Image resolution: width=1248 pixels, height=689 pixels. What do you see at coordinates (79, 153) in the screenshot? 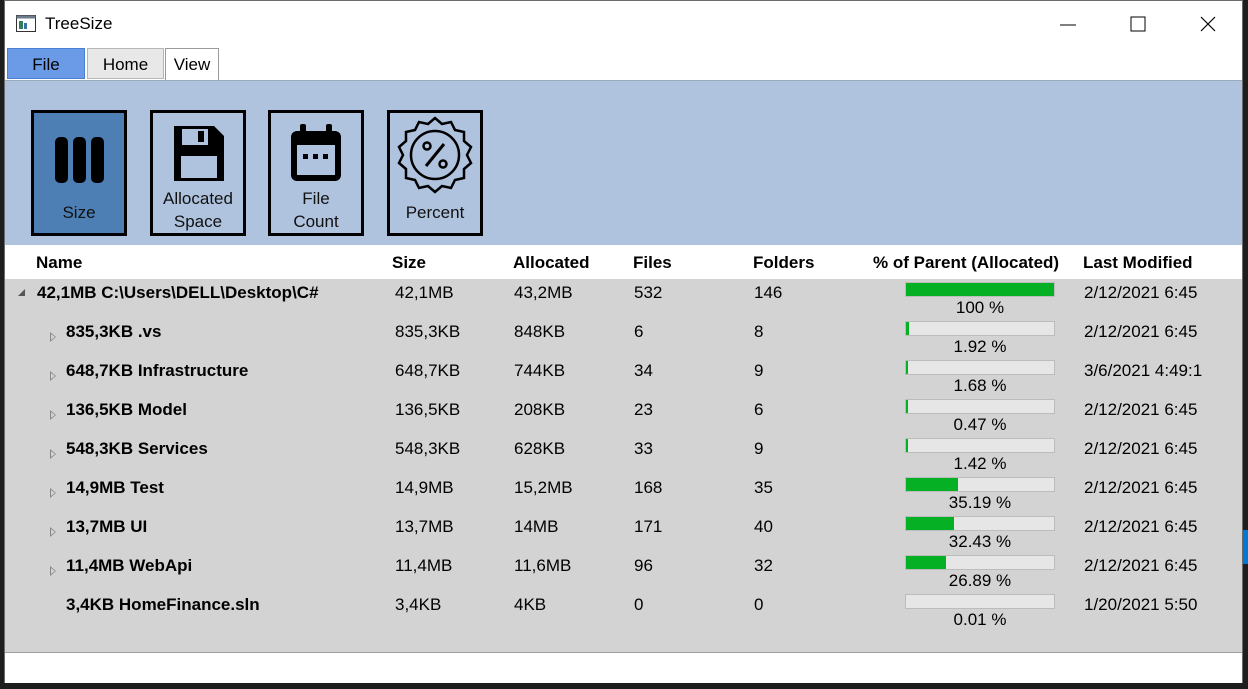
I see `size-bars-icon` at bounding box center [79, 153].